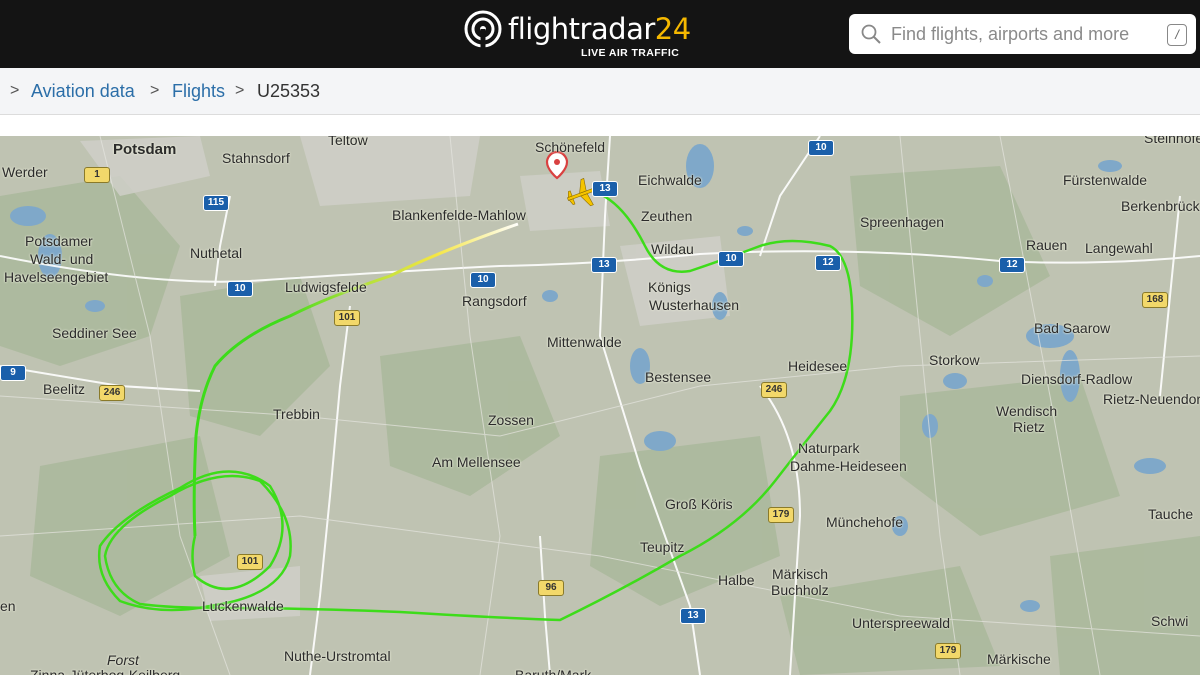 This screenshot has height=675, width=1200. I want to click on place-label: Langewahl, so click(1119, 248).